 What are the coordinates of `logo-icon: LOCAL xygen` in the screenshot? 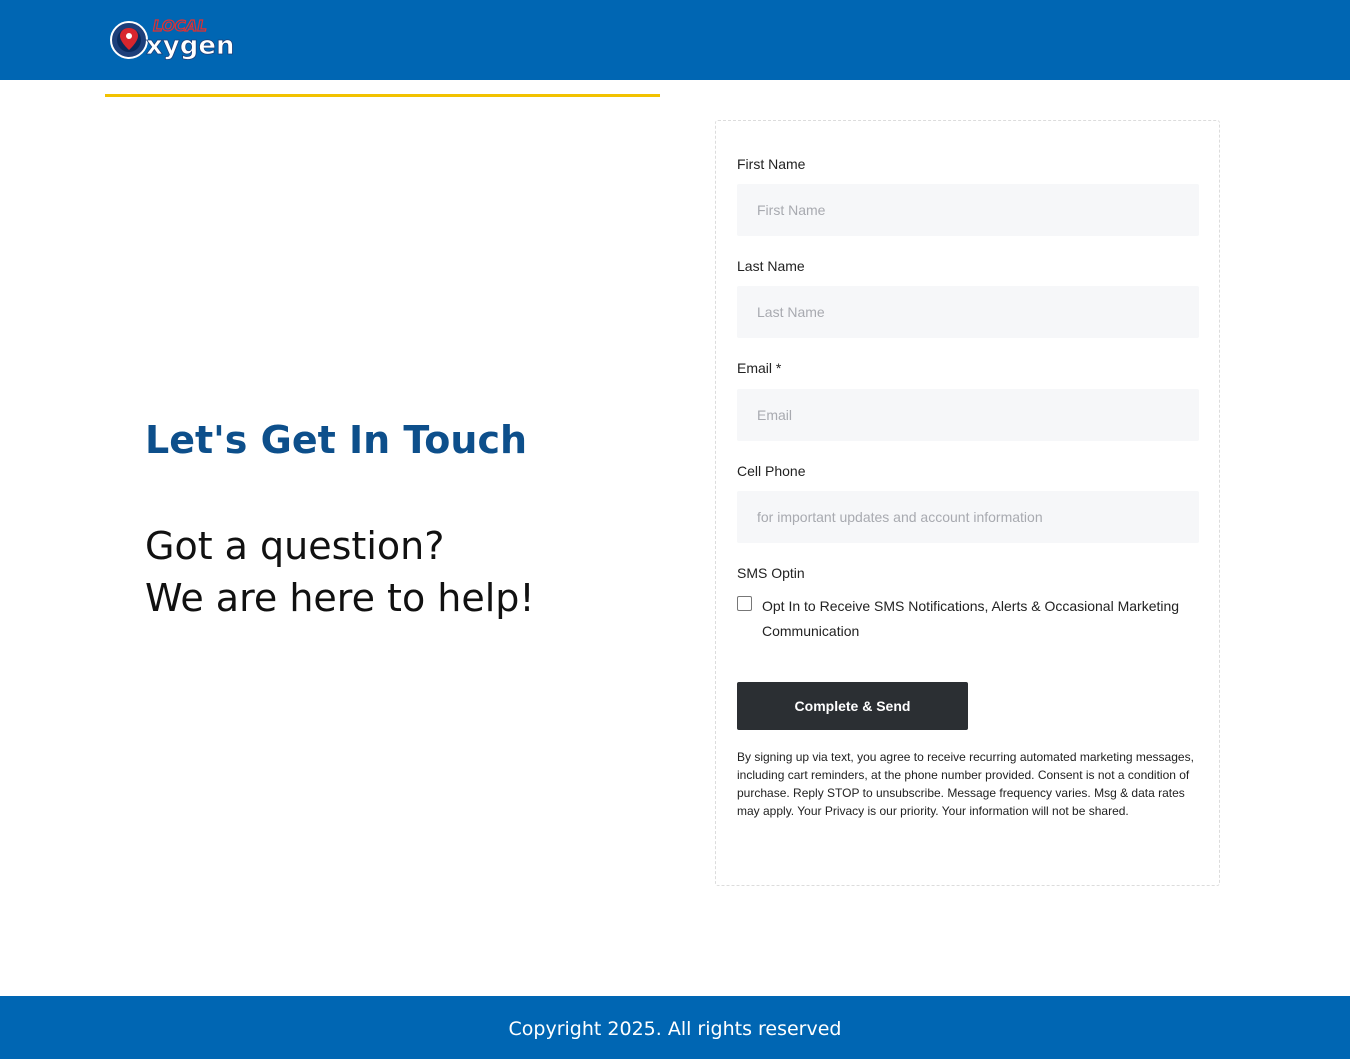 It's located at (172, 38).